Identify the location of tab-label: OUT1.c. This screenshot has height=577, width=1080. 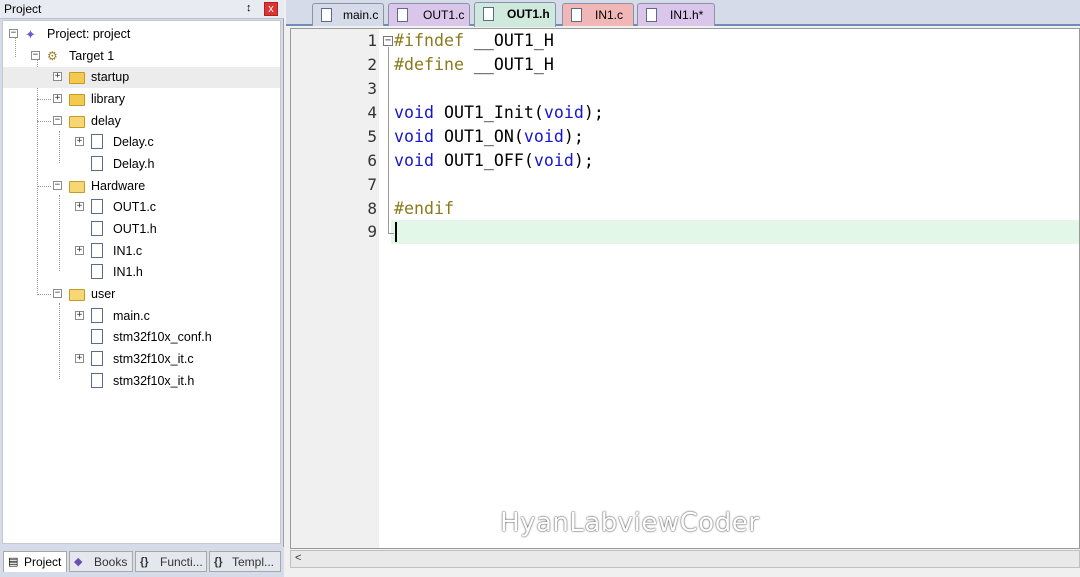
(444, 15).